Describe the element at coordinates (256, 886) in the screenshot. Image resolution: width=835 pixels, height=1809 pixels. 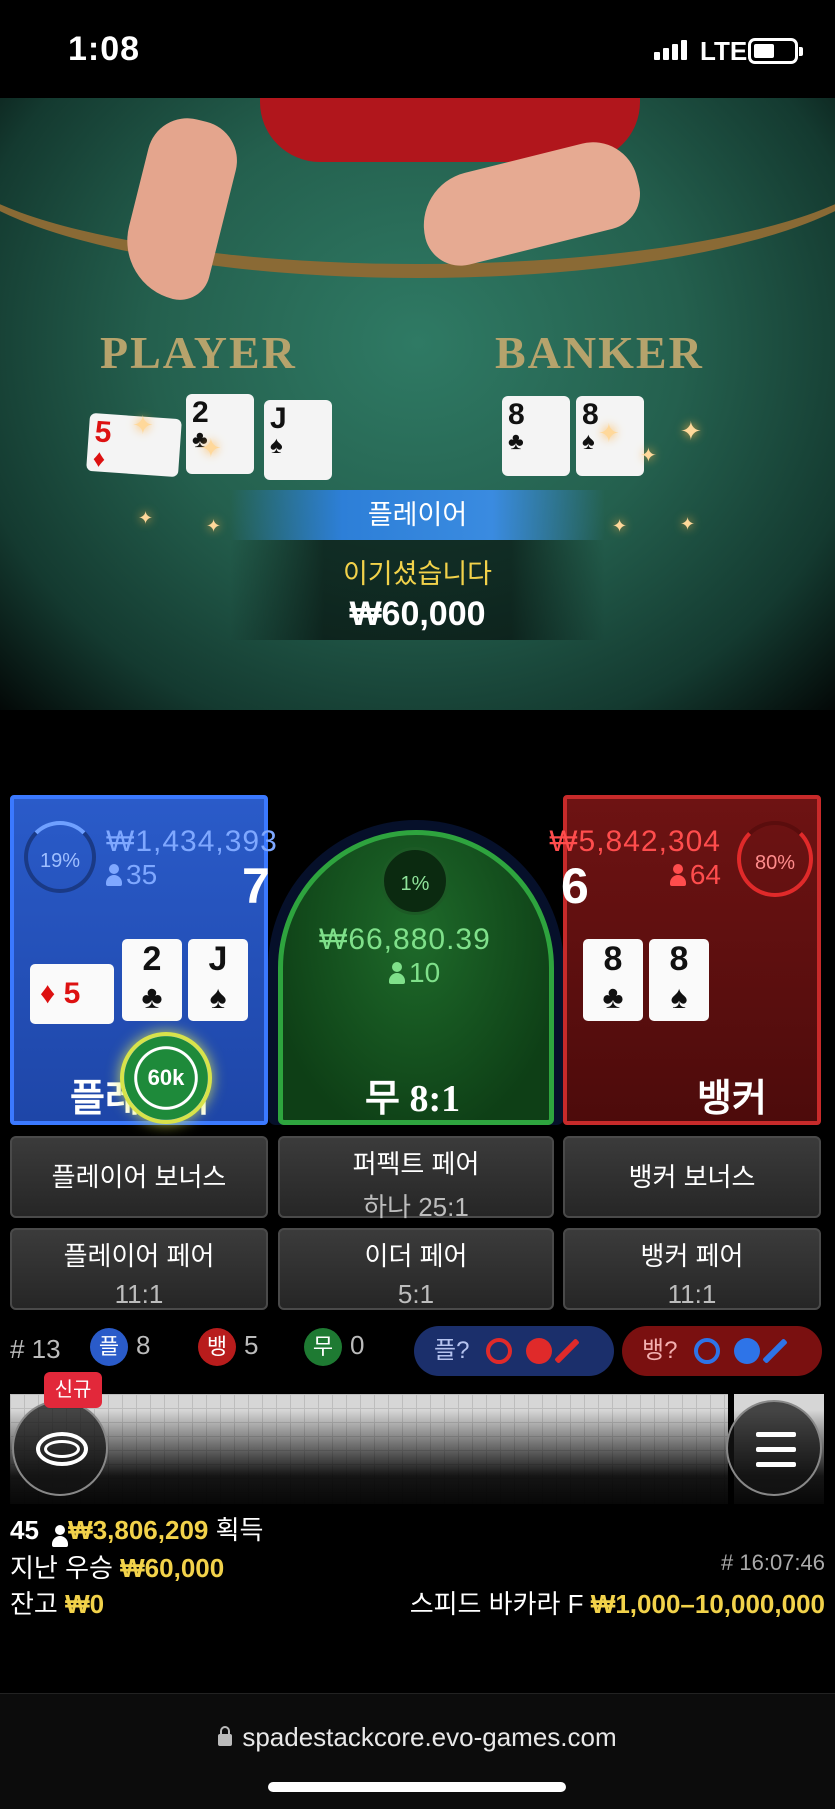
I see `player-score: 7` at that location.